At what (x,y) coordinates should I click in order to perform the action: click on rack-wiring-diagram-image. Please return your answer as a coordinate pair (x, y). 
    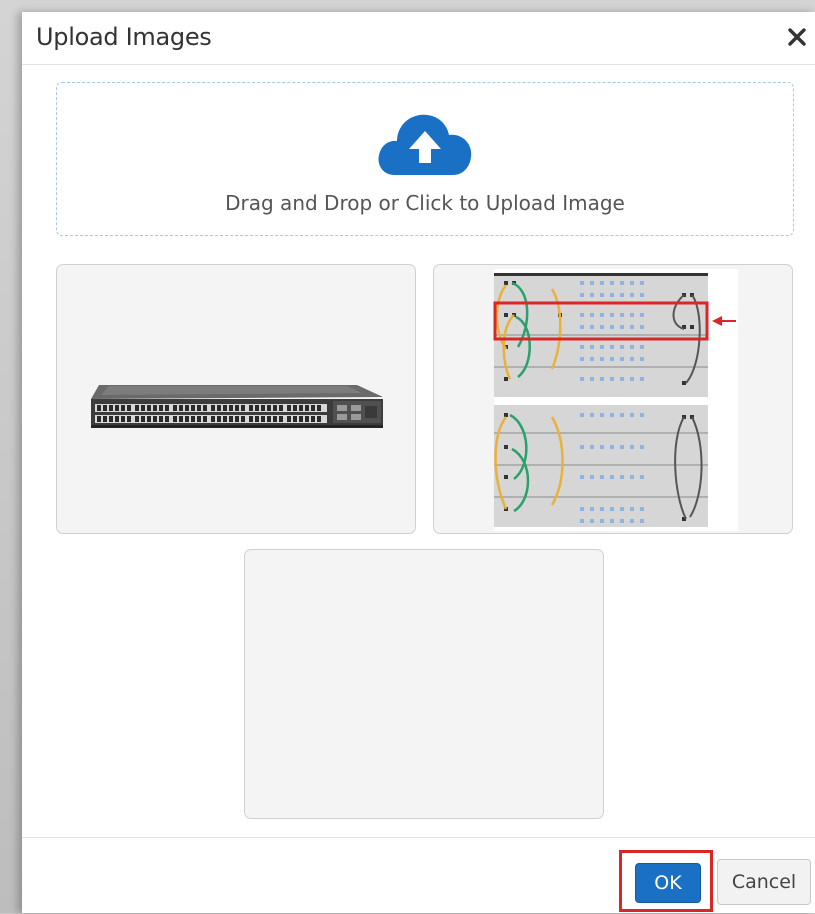
    Looking at the image, I should click on (615, 400).